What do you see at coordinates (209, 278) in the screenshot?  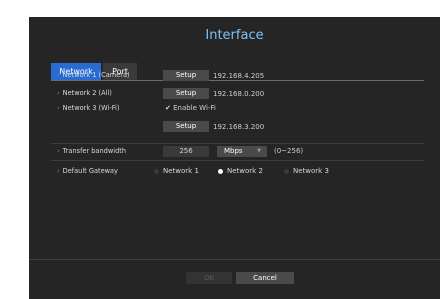 I see `ok-button: OK` at bounding box center [209, 278].